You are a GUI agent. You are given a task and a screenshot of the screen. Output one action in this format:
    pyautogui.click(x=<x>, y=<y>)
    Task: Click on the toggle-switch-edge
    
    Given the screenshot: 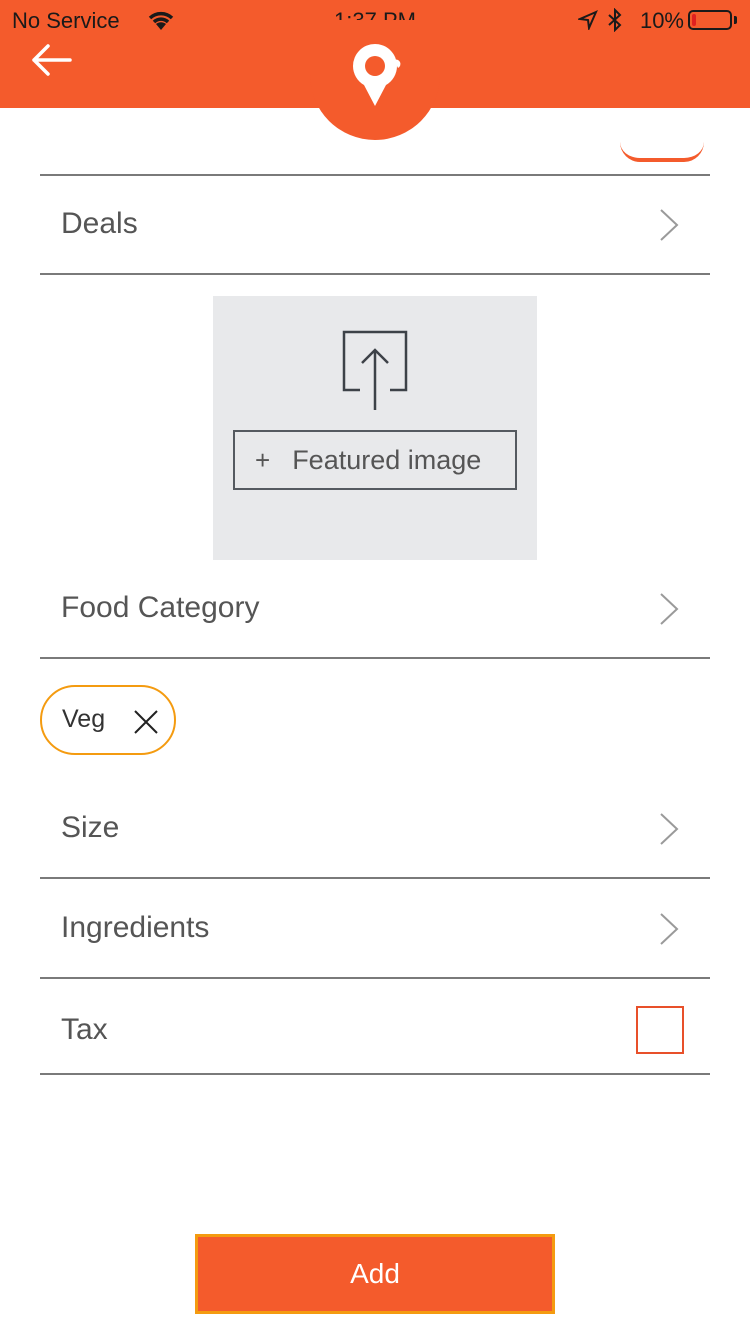 What is the action you would take?
    pyautogui.click(x=662, y=149)
    